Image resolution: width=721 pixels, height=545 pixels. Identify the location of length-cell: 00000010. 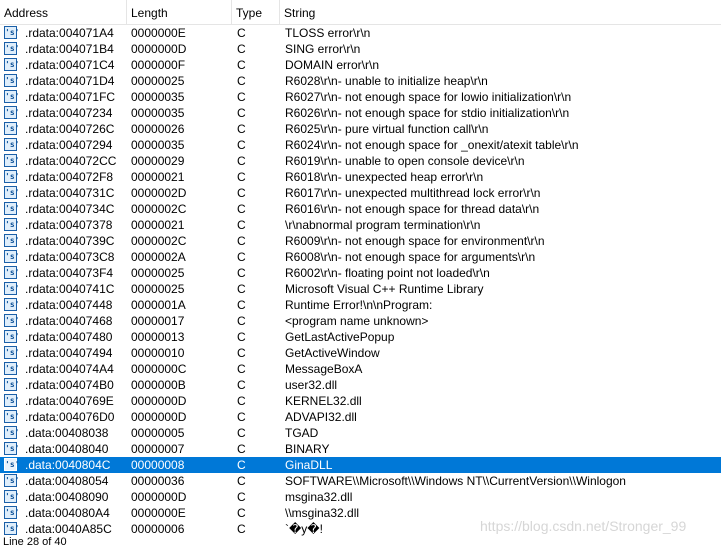
(158, 353).